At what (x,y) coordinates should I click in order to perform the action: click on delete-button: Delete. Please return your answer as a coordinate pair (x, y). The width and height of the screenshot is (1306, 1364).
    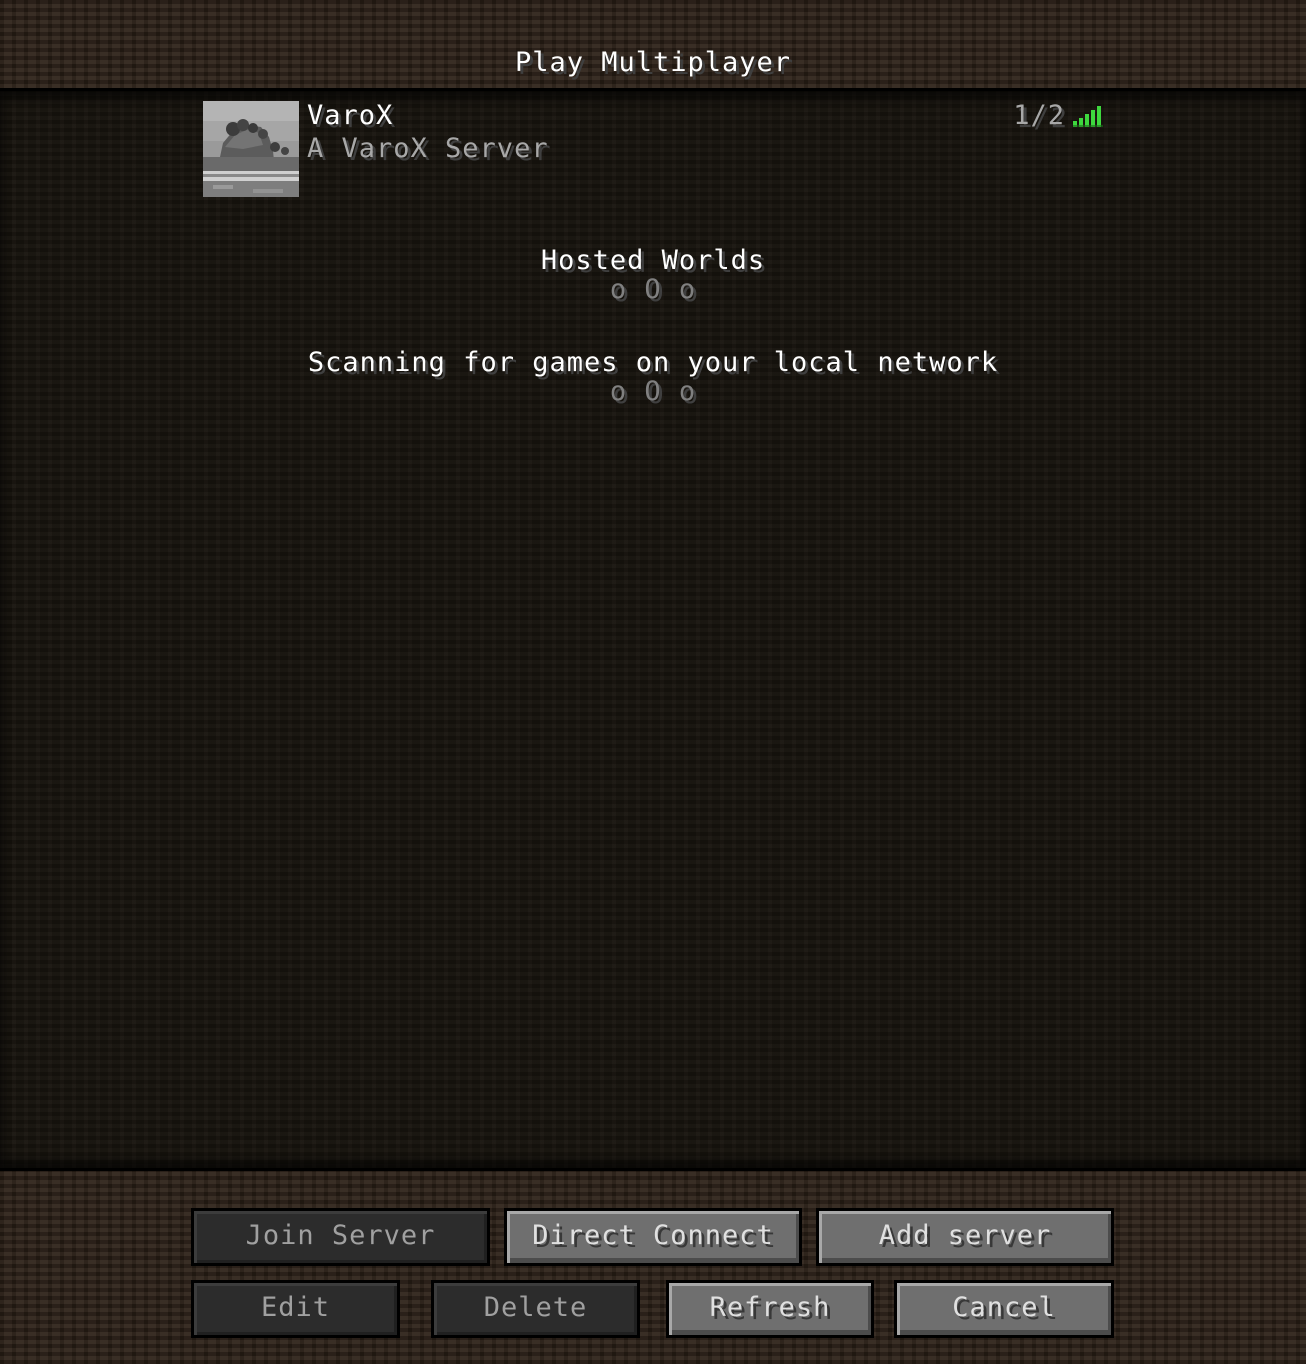
    Looking at the image, I should click on (535, 1309).